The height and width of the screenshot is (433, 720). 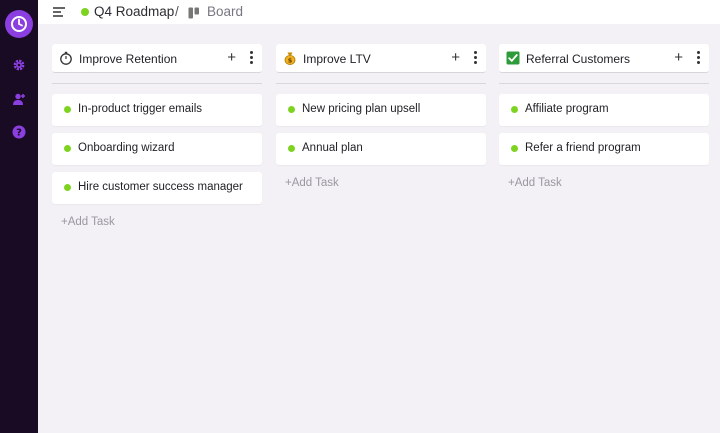 I want to click on top-bar: Q4 Roadmap / Board, so click(x=379, y=12).